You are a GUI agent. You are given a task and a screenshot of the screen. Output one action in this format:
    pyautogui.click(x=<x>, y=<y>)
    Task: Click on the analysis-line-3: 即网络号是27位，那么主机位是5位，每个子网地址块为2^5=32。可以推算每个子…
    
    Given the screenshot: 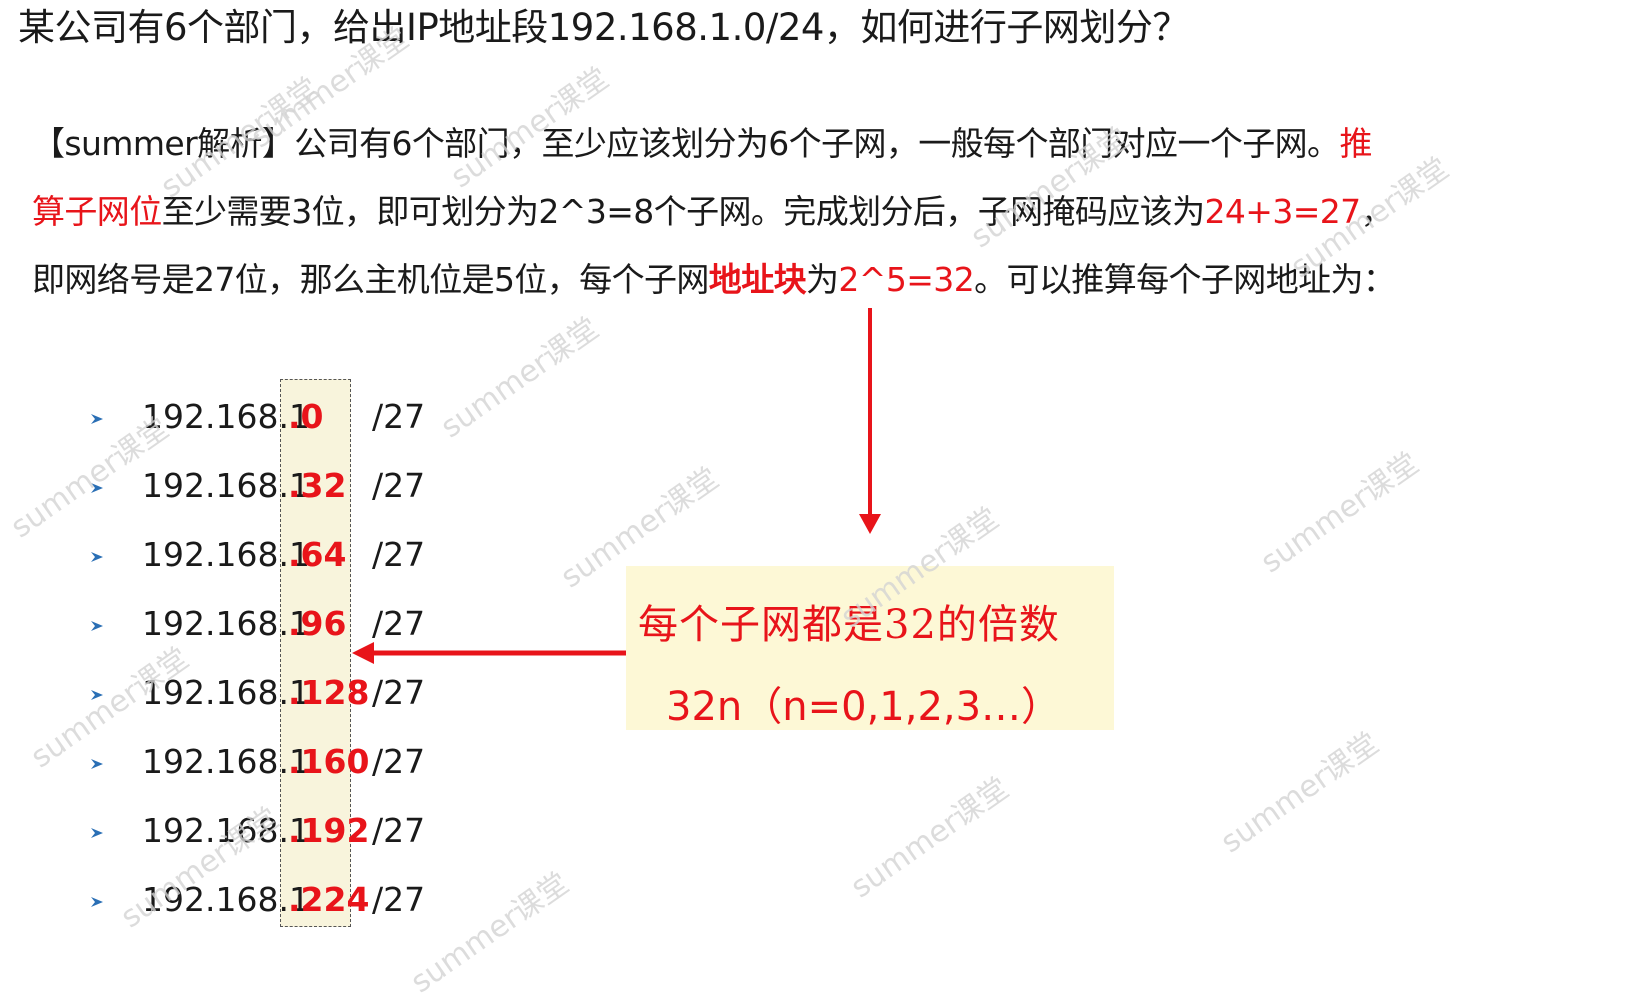 What is the action you would take?
    pyautogui.click(x=832, y=280)
    